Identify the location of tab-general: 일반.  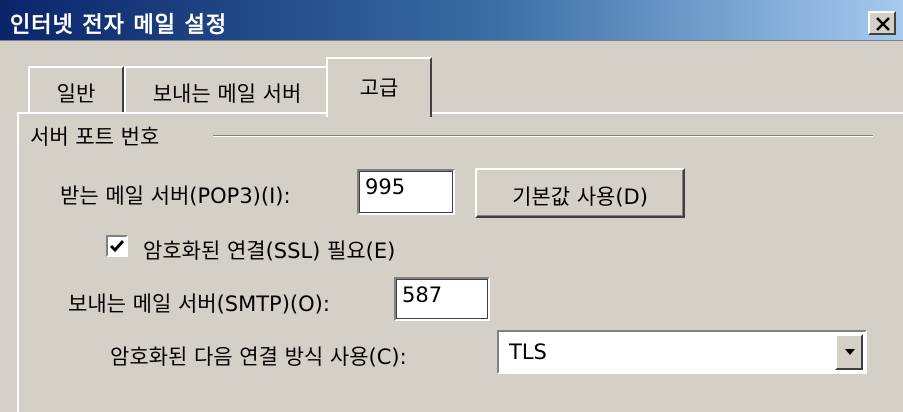
(76, 89).